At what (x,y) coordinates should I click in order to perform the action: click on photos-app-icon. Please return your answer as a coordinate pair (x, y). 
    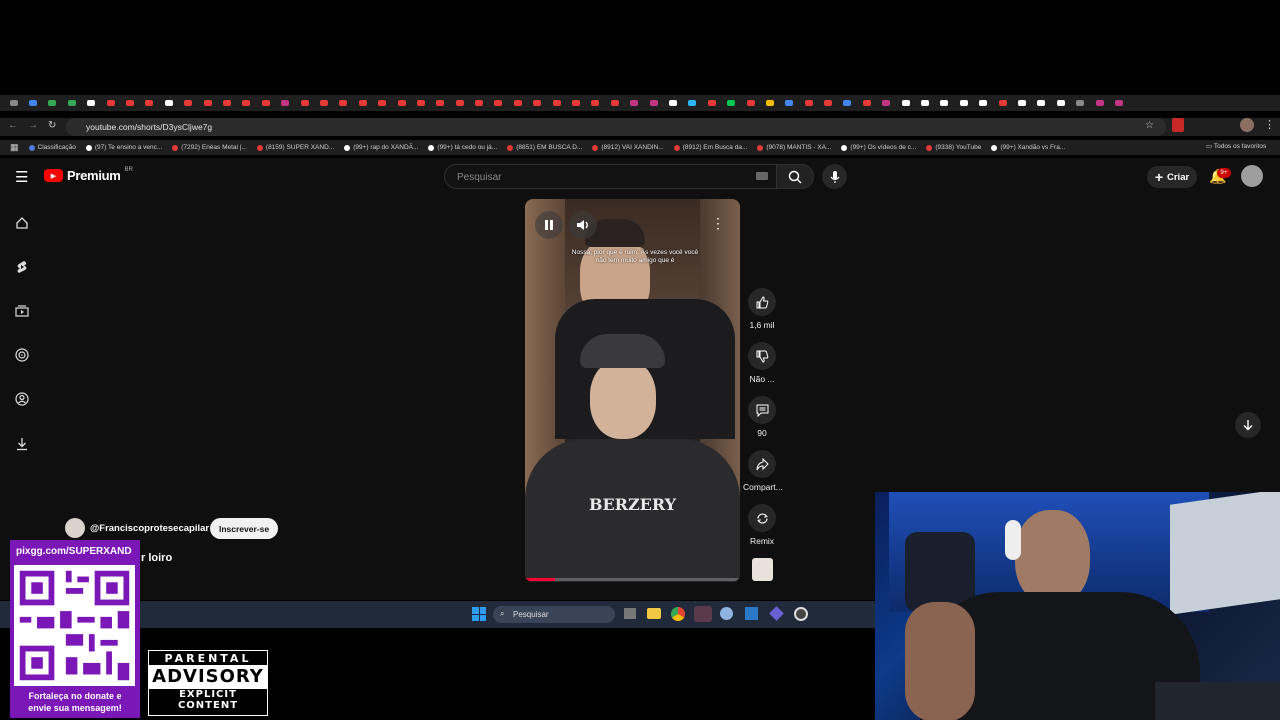
    Looking at the image, I should click on (751, 613).